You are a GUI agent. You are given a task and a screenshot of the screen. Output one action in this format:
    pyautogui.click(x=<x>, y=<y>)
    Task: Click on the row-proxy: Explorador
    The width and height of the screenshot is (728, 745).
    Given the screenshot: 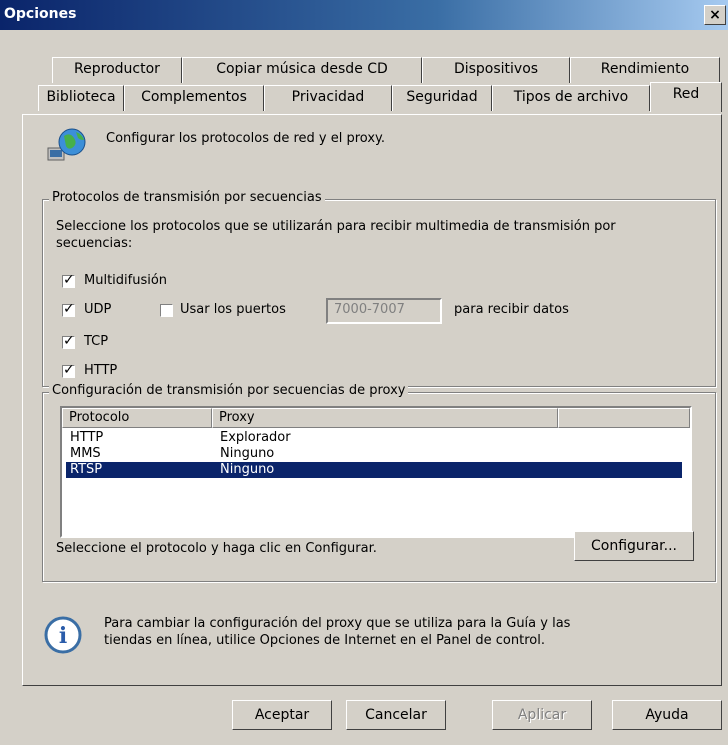 What is the action you would take?
    pyautogui.click(x=255, y=437)
    